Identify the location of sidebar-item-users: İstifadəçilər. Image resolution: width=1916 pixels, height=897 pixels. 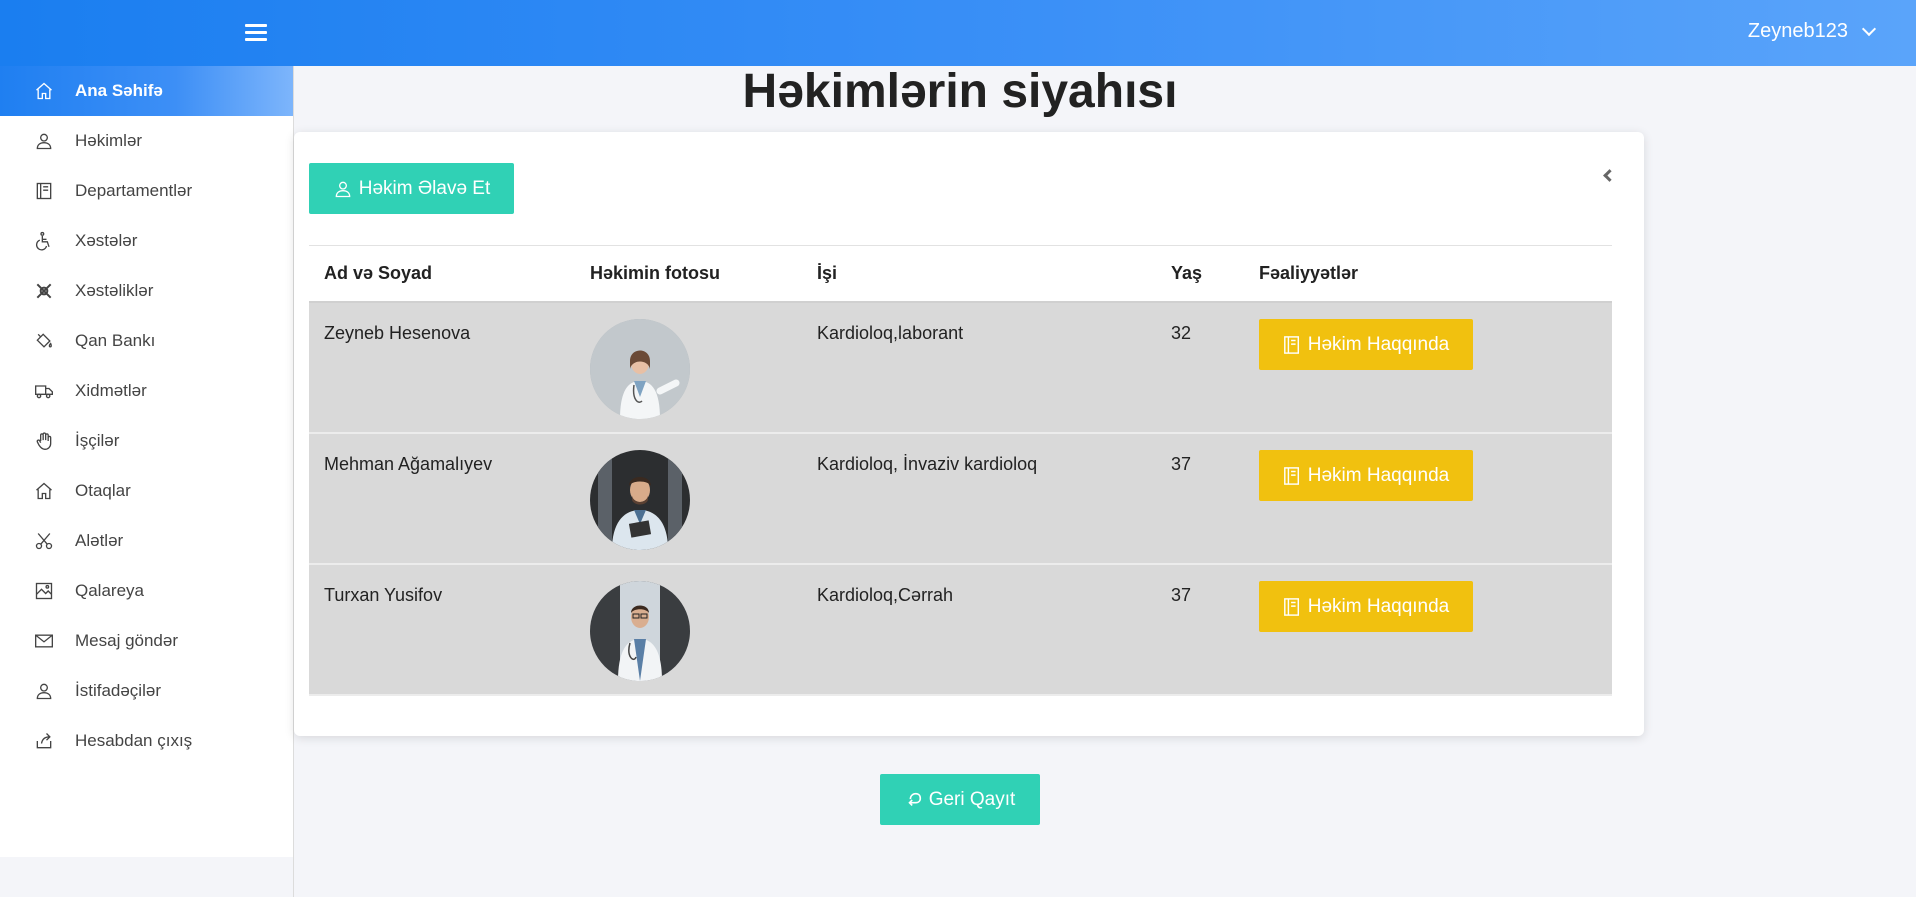
(146, 691).